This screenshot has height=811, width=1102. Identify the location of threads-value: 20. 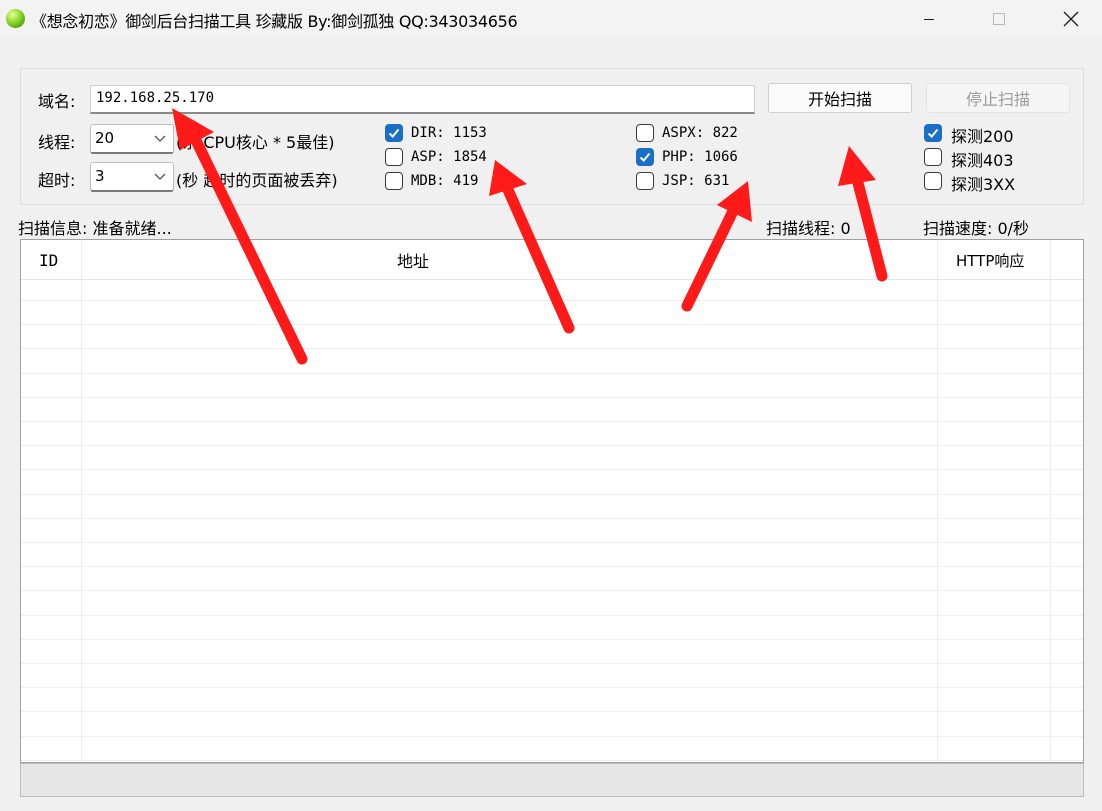
(105, 138).